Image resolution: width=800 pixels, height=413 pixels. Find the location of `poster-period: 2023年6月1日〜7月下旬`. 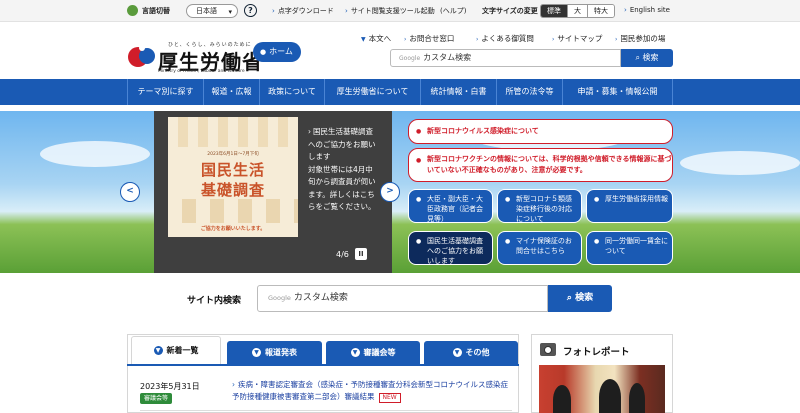

poster-period: 2023年6月1日〜7月下旬 is located at coordinates (233, 154).